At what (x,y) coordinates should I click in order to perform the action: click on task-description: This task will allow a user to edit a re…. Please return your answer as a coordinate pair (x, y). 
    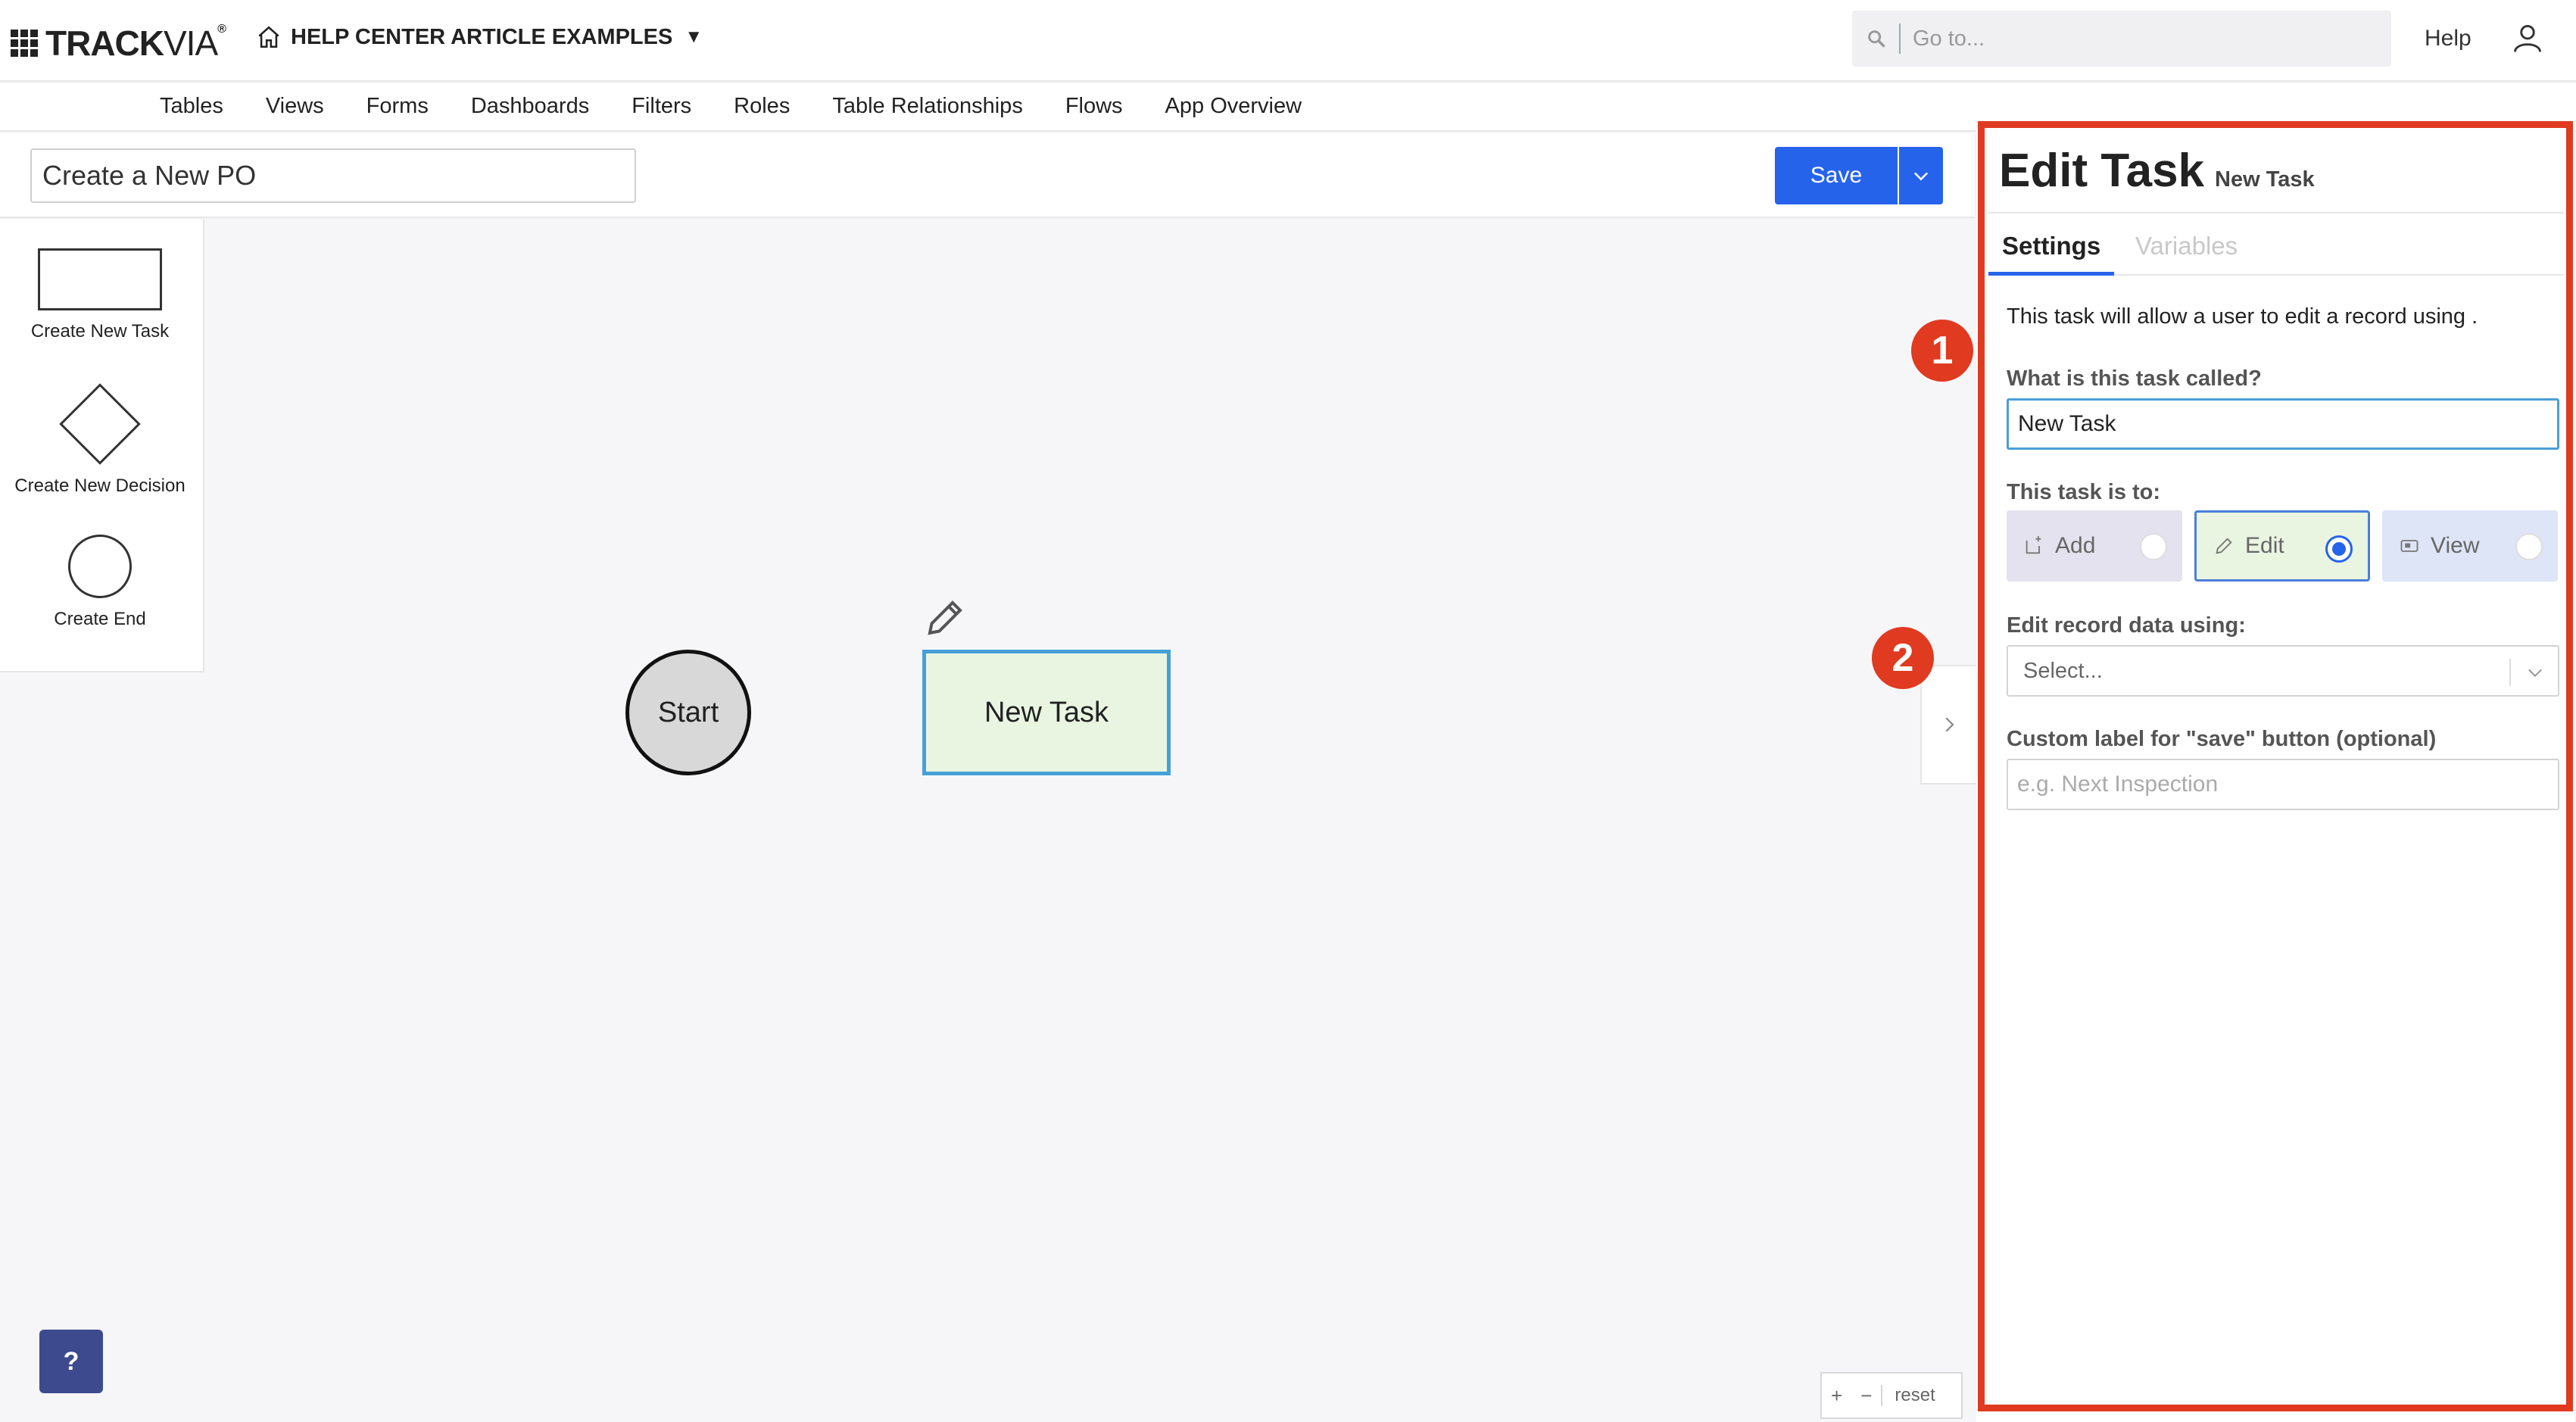
    Looking at the image, I should click on (2242, 316).